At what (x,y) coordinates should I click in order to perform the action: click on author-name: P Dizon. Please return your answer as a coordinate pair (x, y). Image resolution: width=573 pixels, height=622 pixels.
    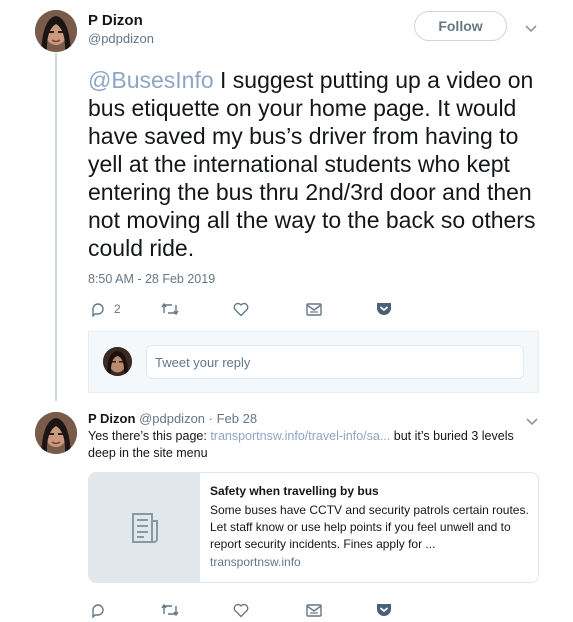
    Looking at the image, I should click on (115, 20).